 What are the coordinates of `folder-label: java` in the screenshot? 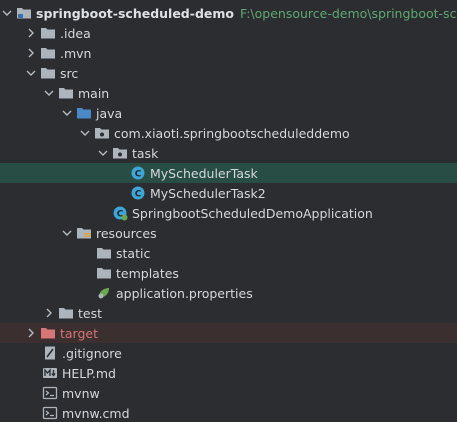 It's located at (109, 113).